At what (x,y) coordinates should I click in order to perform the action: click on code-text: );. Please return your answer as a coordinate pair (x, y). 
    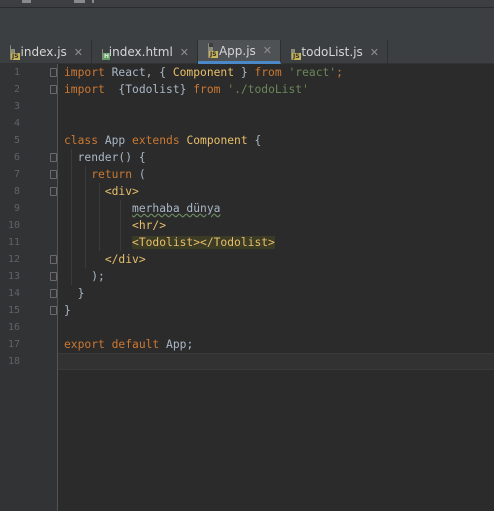
    Looking at the image, I should click on (84, 276).